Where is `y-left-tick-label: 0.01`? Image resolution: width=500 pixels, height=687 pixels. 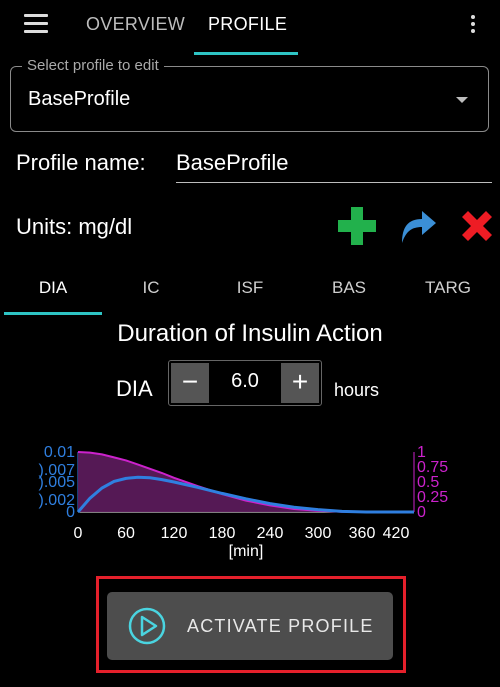 y-left-tick-label: 0.01 is located at coordinates (59, 452).